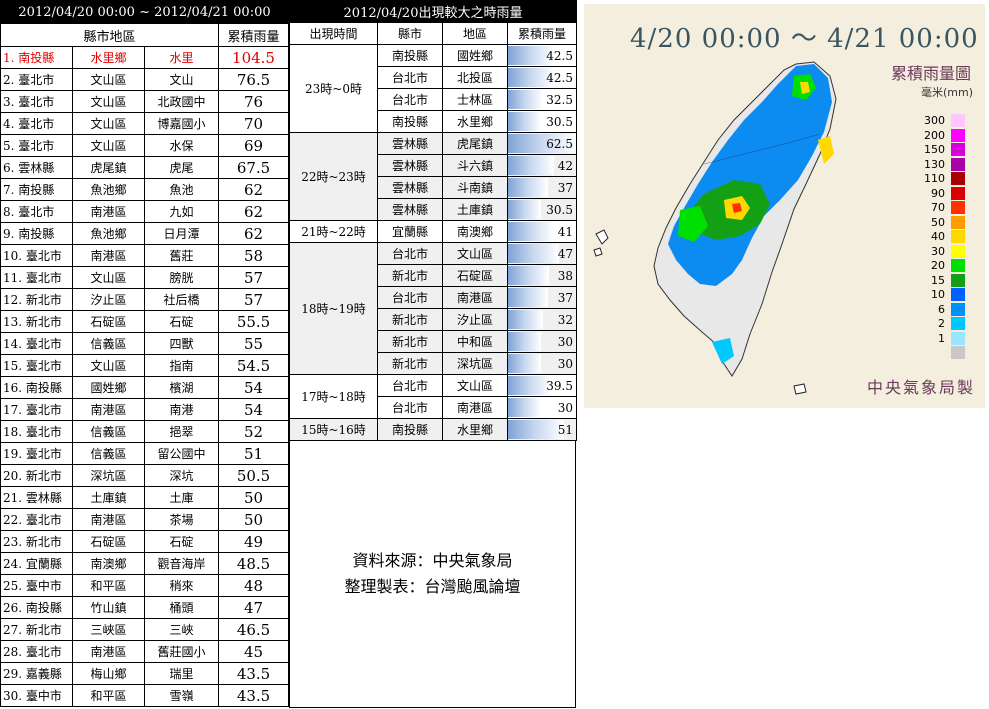  I want to click on ranking-station: 桶頭, so click(181, 607).